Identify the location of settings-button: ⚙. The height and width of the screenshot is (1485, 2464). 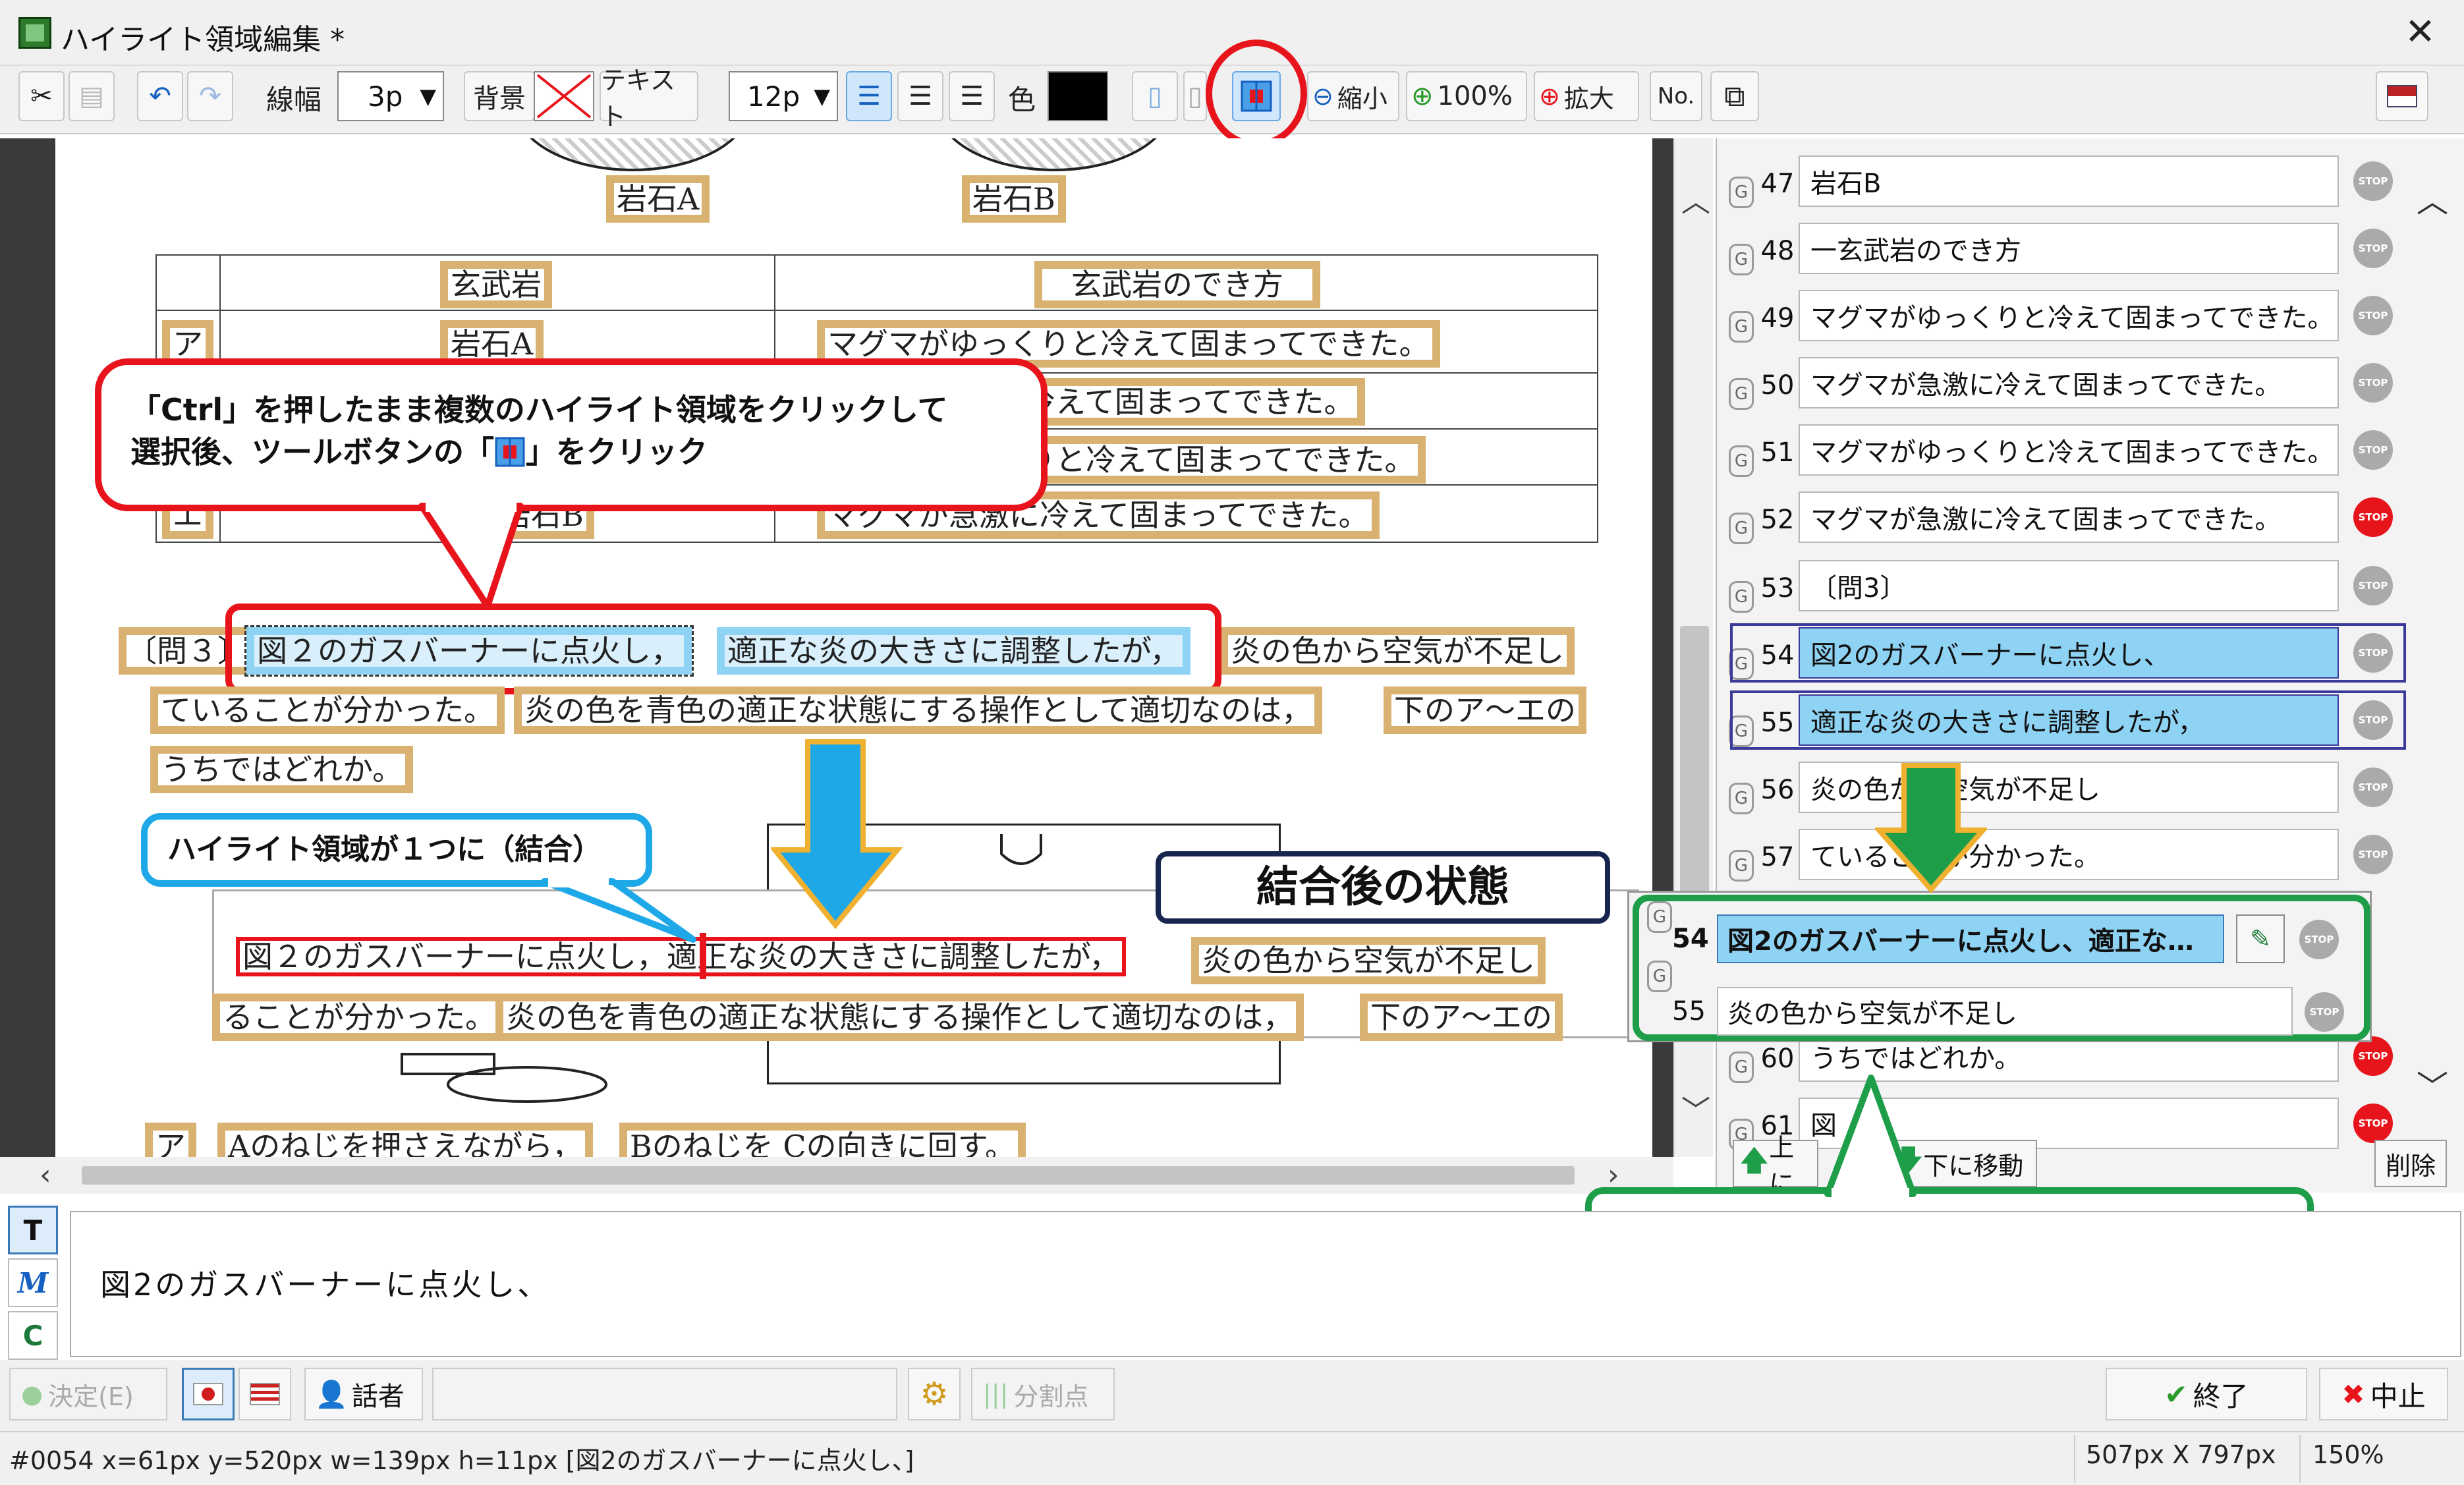
(934, 1394).